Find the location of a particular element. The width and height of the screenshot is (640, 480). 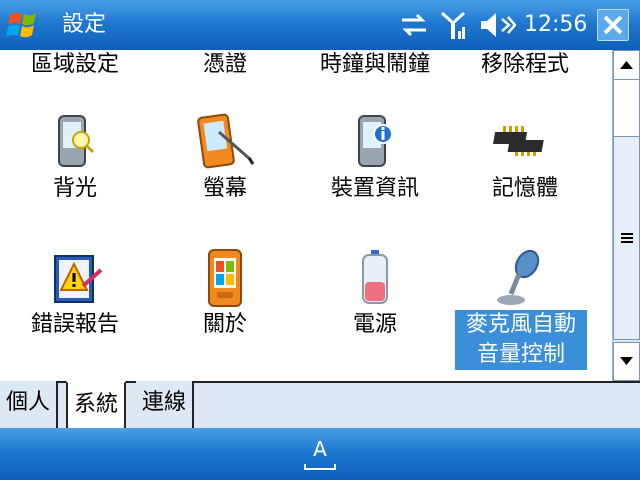

input-panel-button: A is located at coordinates (320, 455).